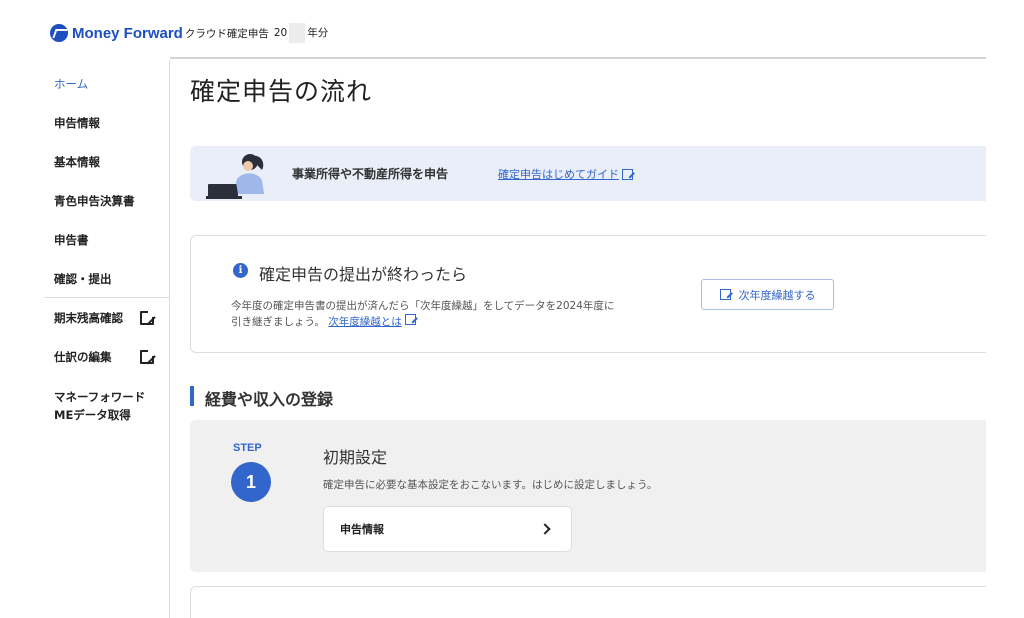  I want to click on sidebar-item-label: ホーム, so click(71, 84).